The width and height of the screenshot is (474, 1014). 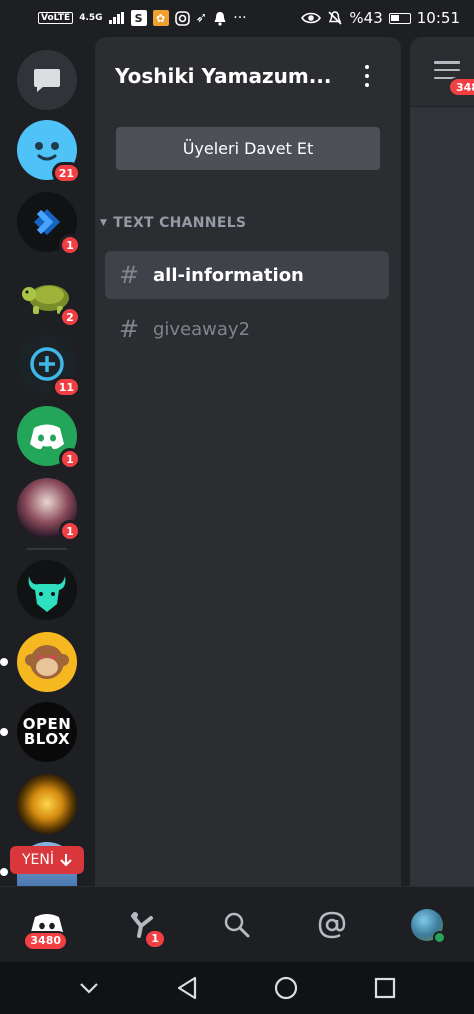 I want to click on status-bar-right: %43 10:51, so click(x=380, y=18).